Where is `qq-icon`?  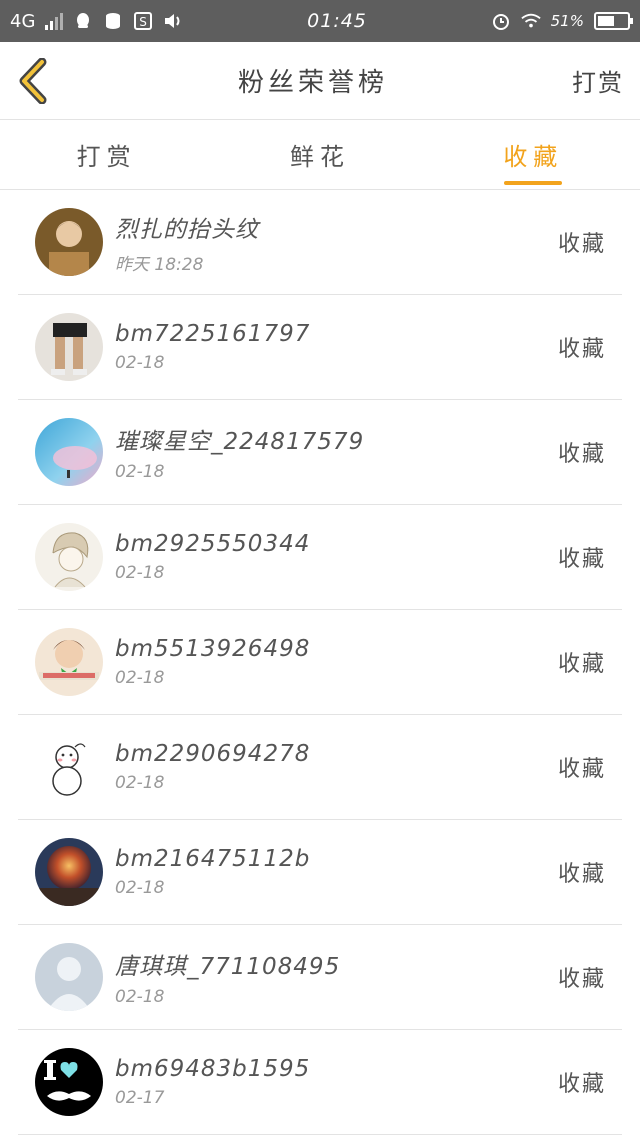
qq-icon is located at coordinates (83, 21).